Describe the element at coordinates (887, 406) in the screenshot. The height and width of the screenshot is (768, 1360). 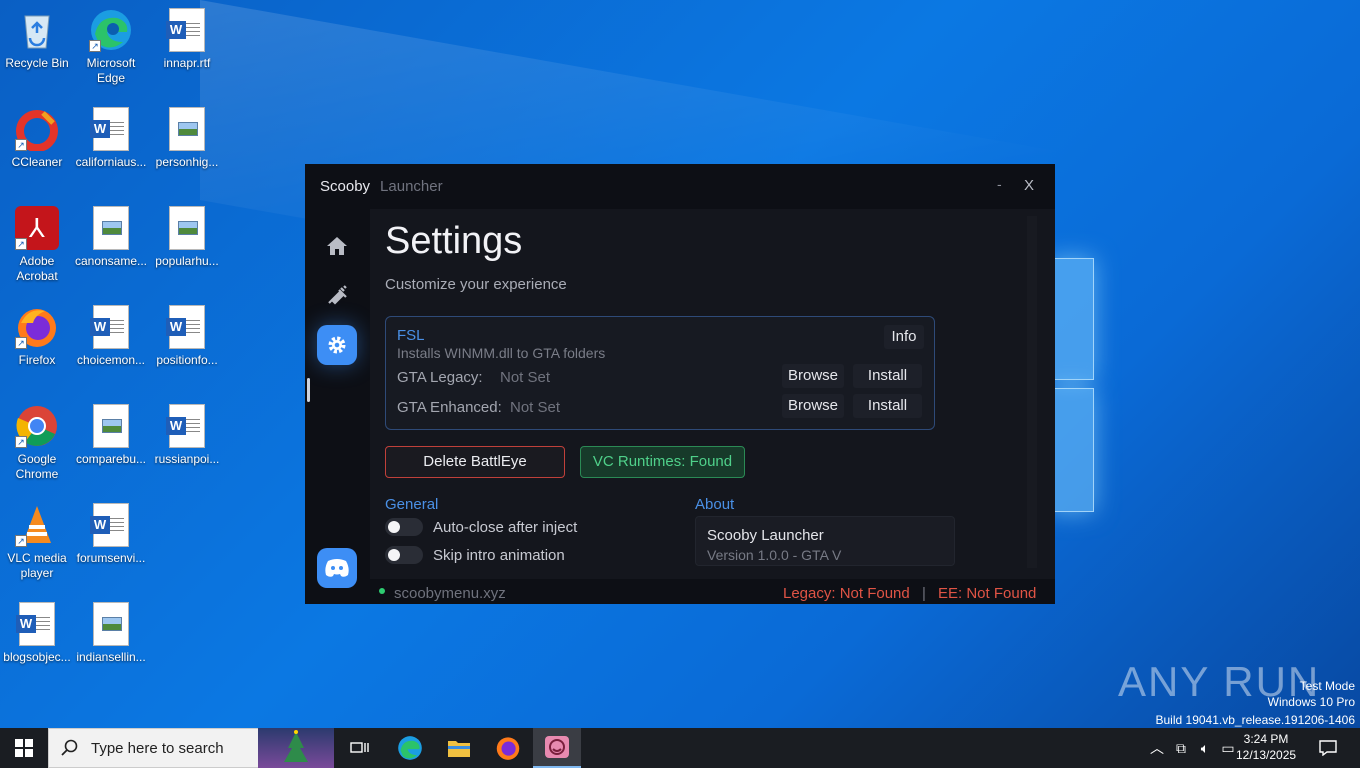
I see `gta-enhanced-install-button: Install` at that location.